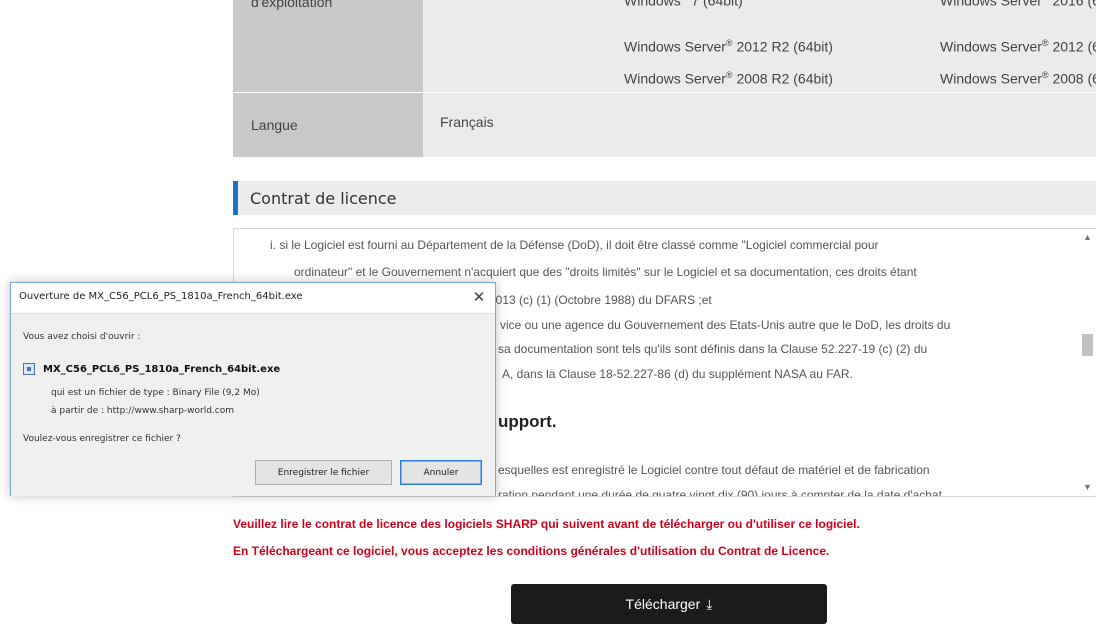 This screenshot has width=1096, height=624. Describe the element at coordinates (29, 369) in the screenshot. I see `file-icon` at that location.